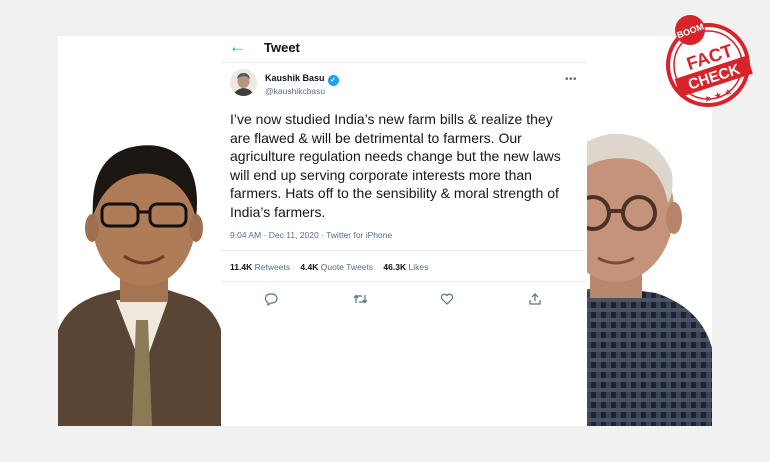 This screenshot has height=462, width=770. I want to click on author-name: Kaushik Basu ✓, so click(302, 79).